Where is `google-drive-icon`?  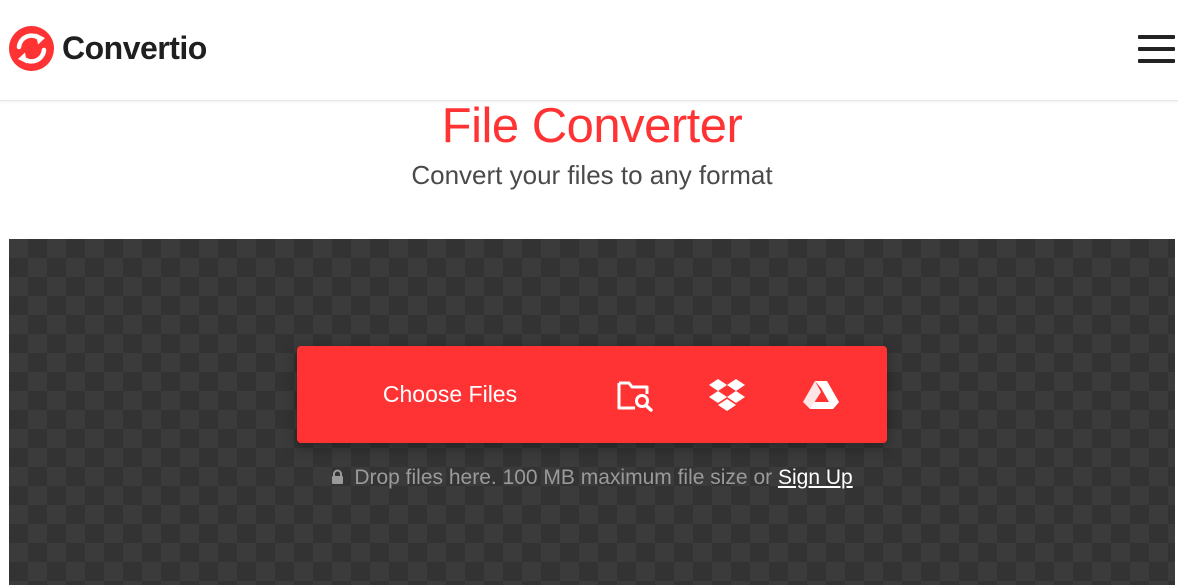 google-drive-icon is located at coordinates (821, 395).